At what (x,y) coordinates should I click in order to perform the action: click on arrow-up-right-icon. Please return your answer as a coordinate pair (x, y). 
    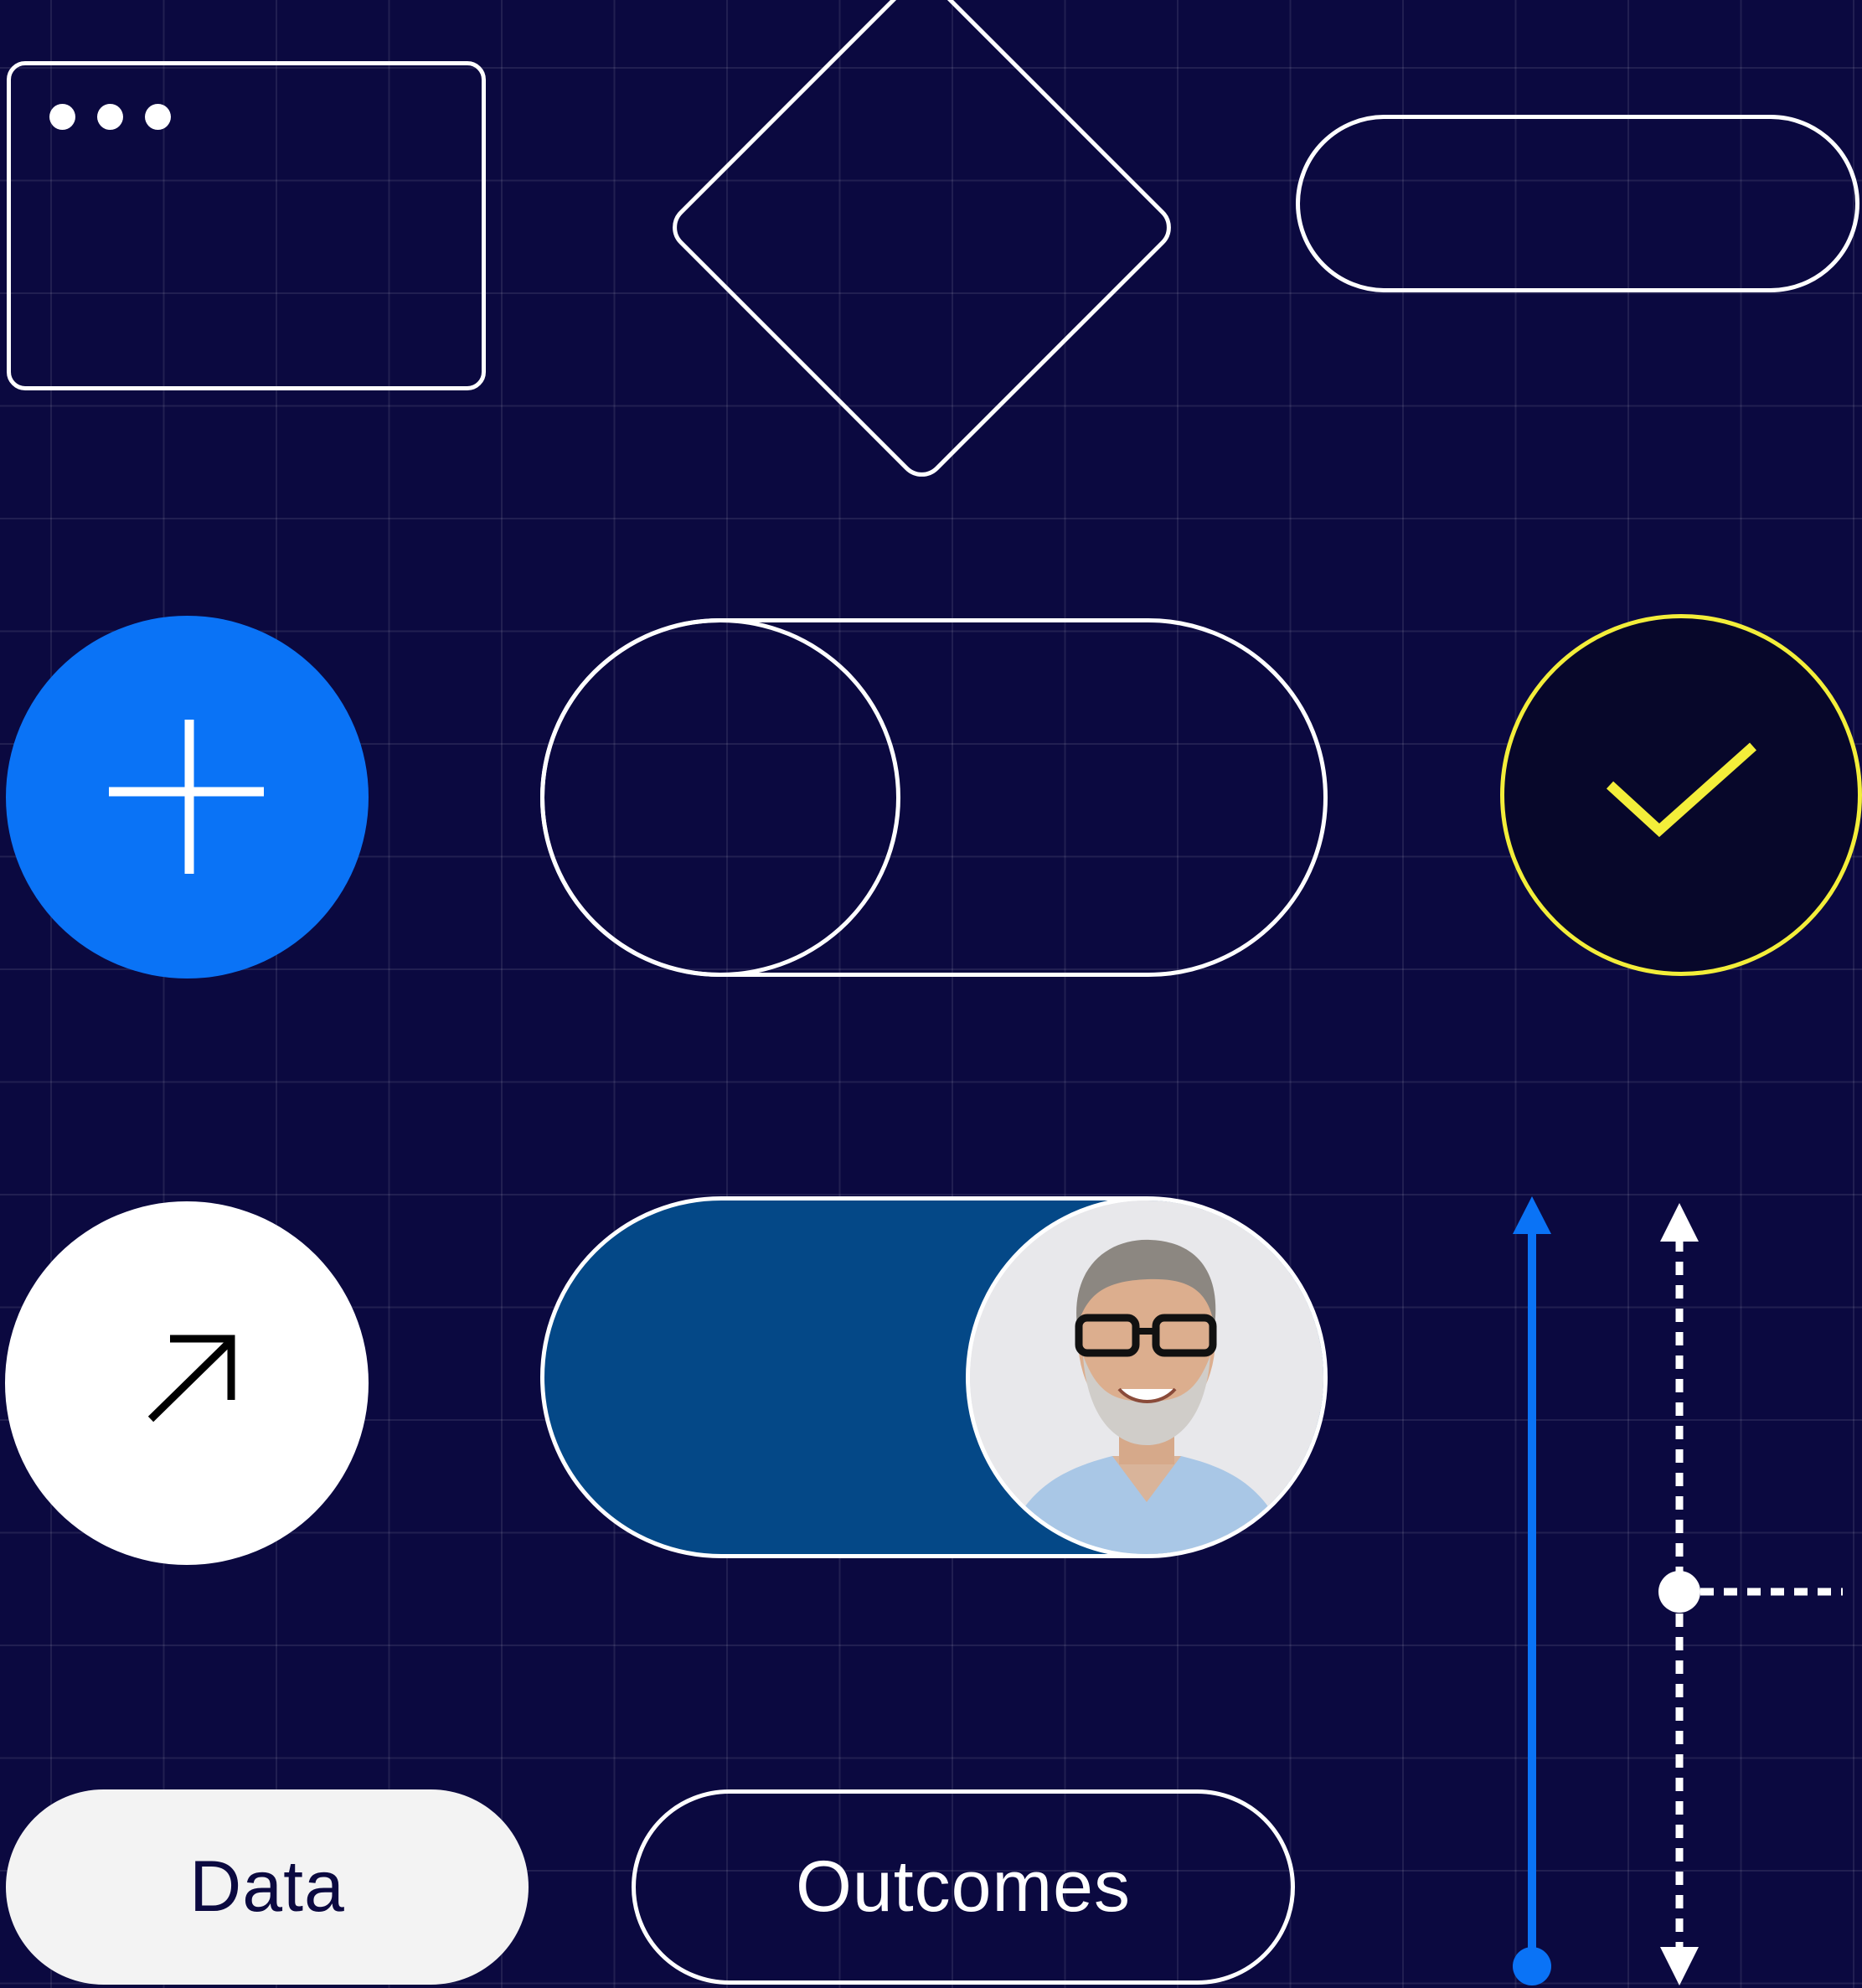
    Looking at the image, I should click on (191, 1379).